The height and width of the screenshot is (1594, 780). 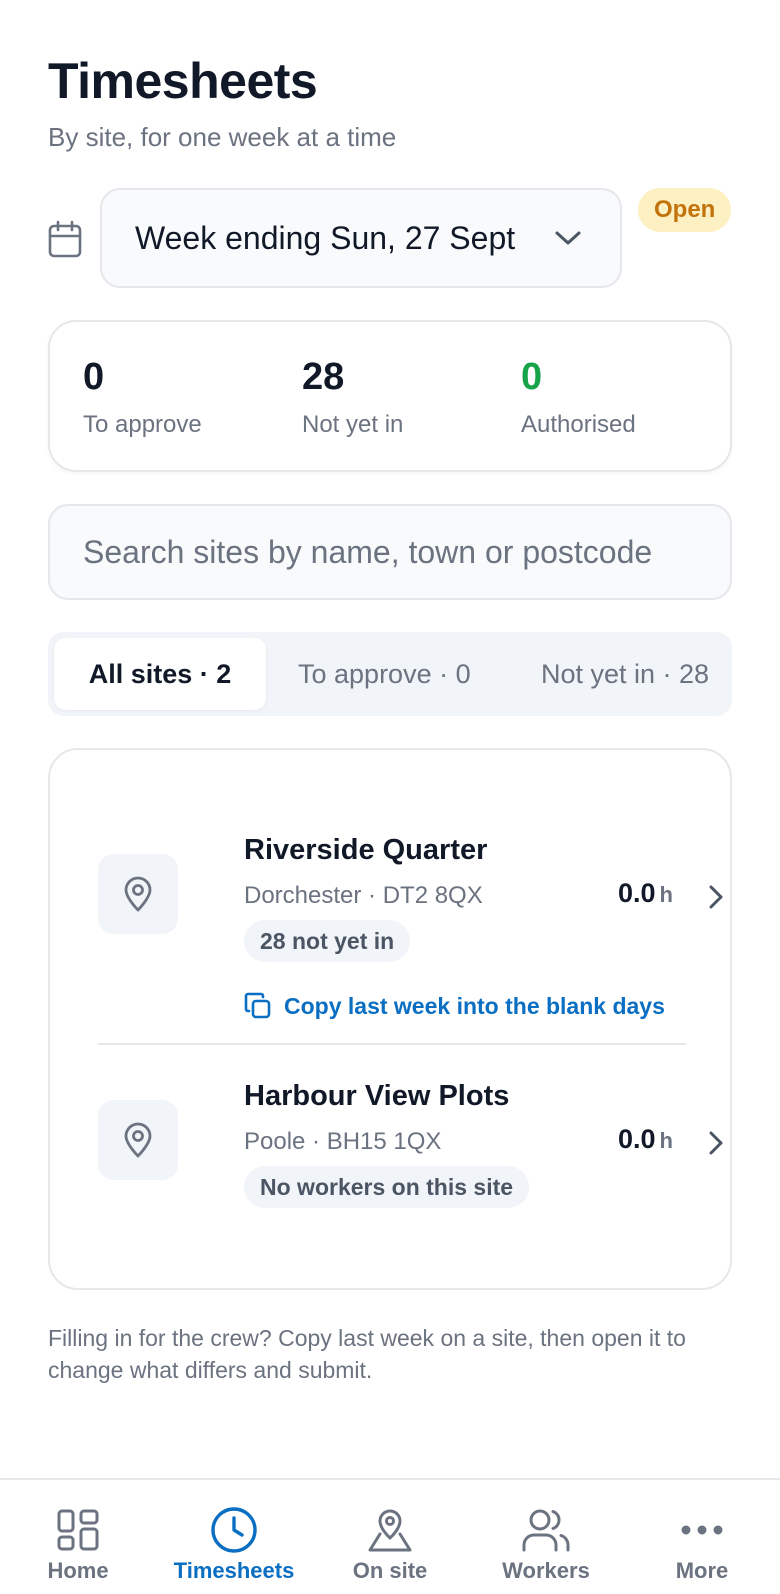 What do you see at coordinates (353, 424) in the screenshot?
I see `stat-label: Not yet in` at bounding box center [353, 424].